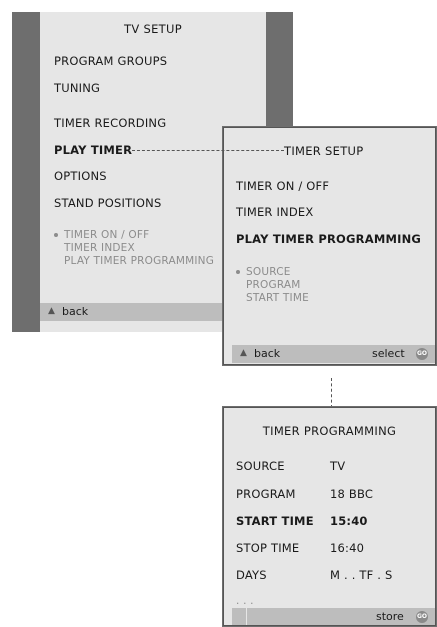 Image resolution: width=437 pixels, height=627 pixels. Describe the element at coordinates (361, 575) in the screenshot. I see `row-value-days: M . . TF . S` at that location.